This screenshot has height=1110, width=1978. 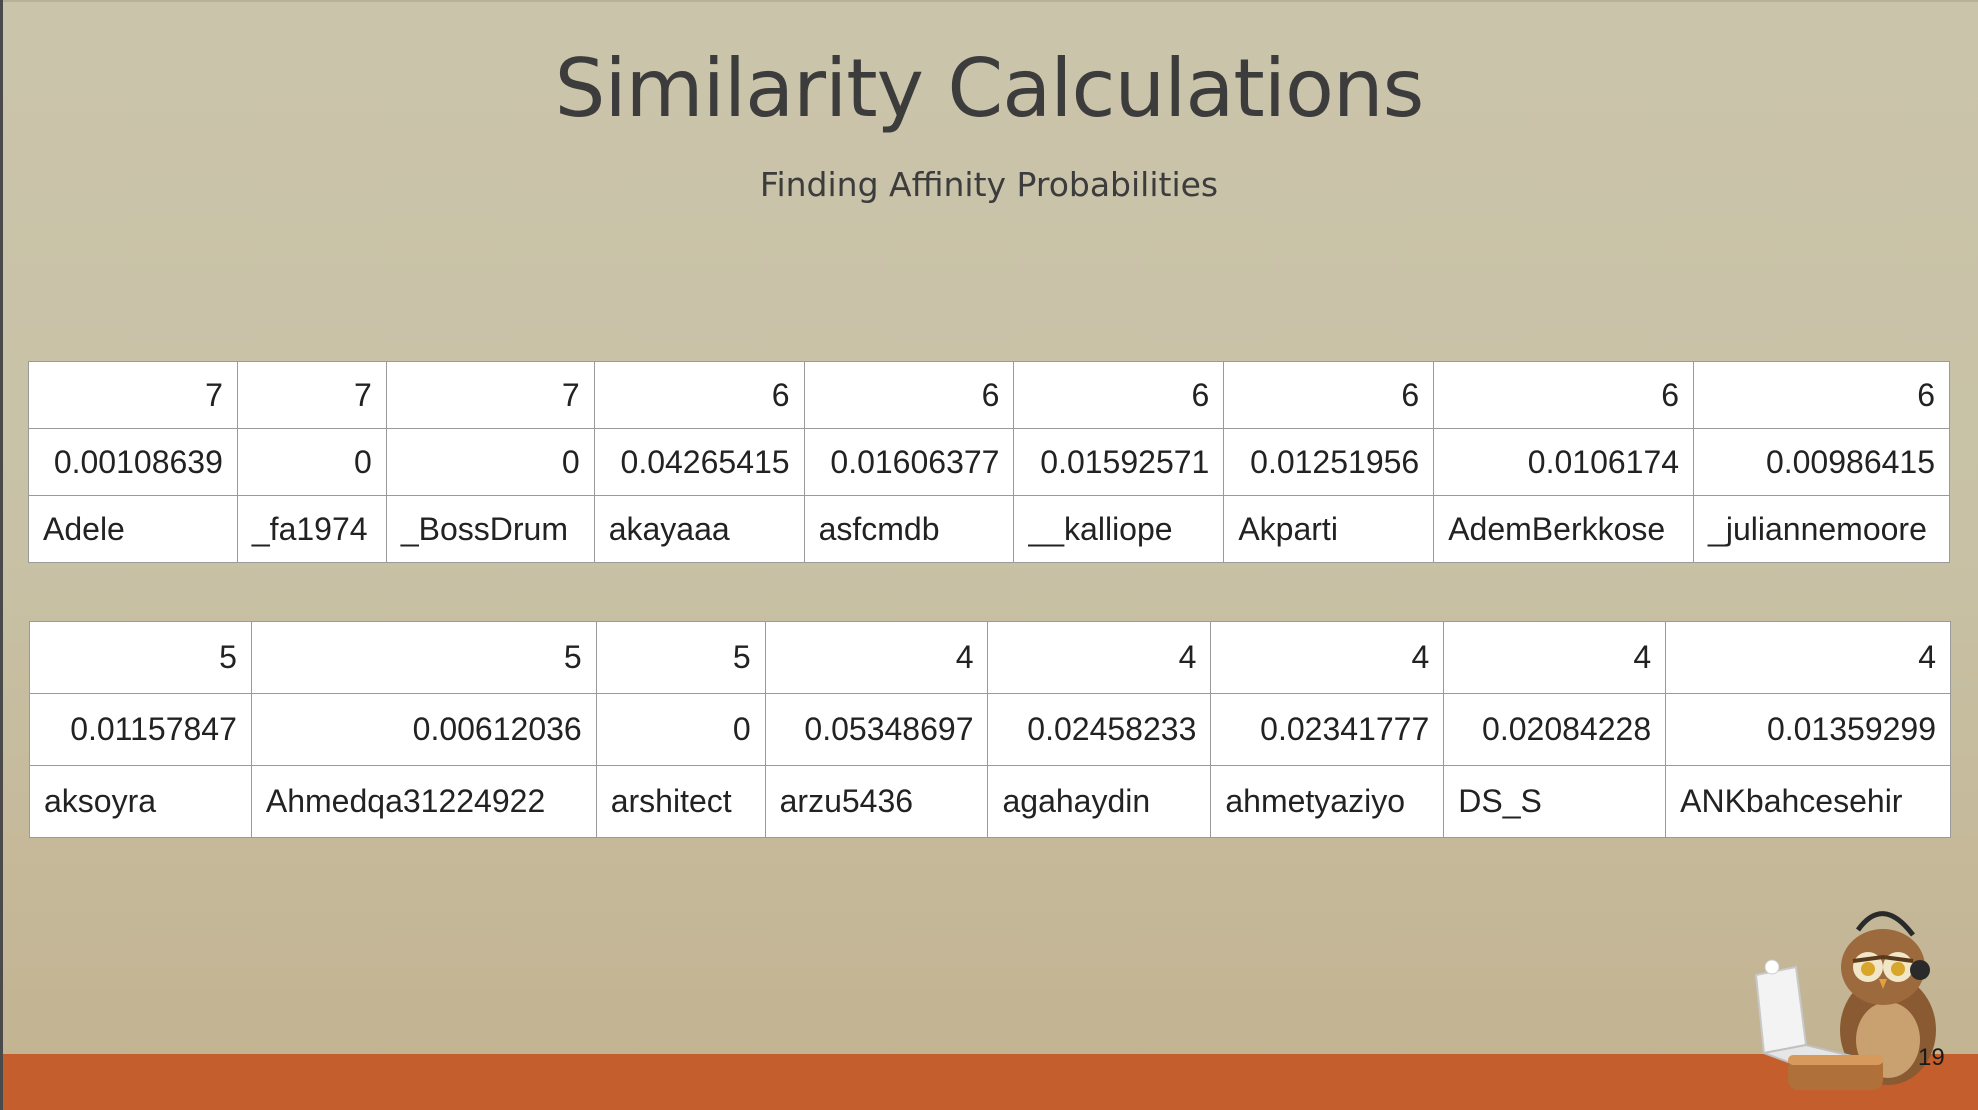 I want to click on name-cell: akayaaa, so click(x=699, y=529).